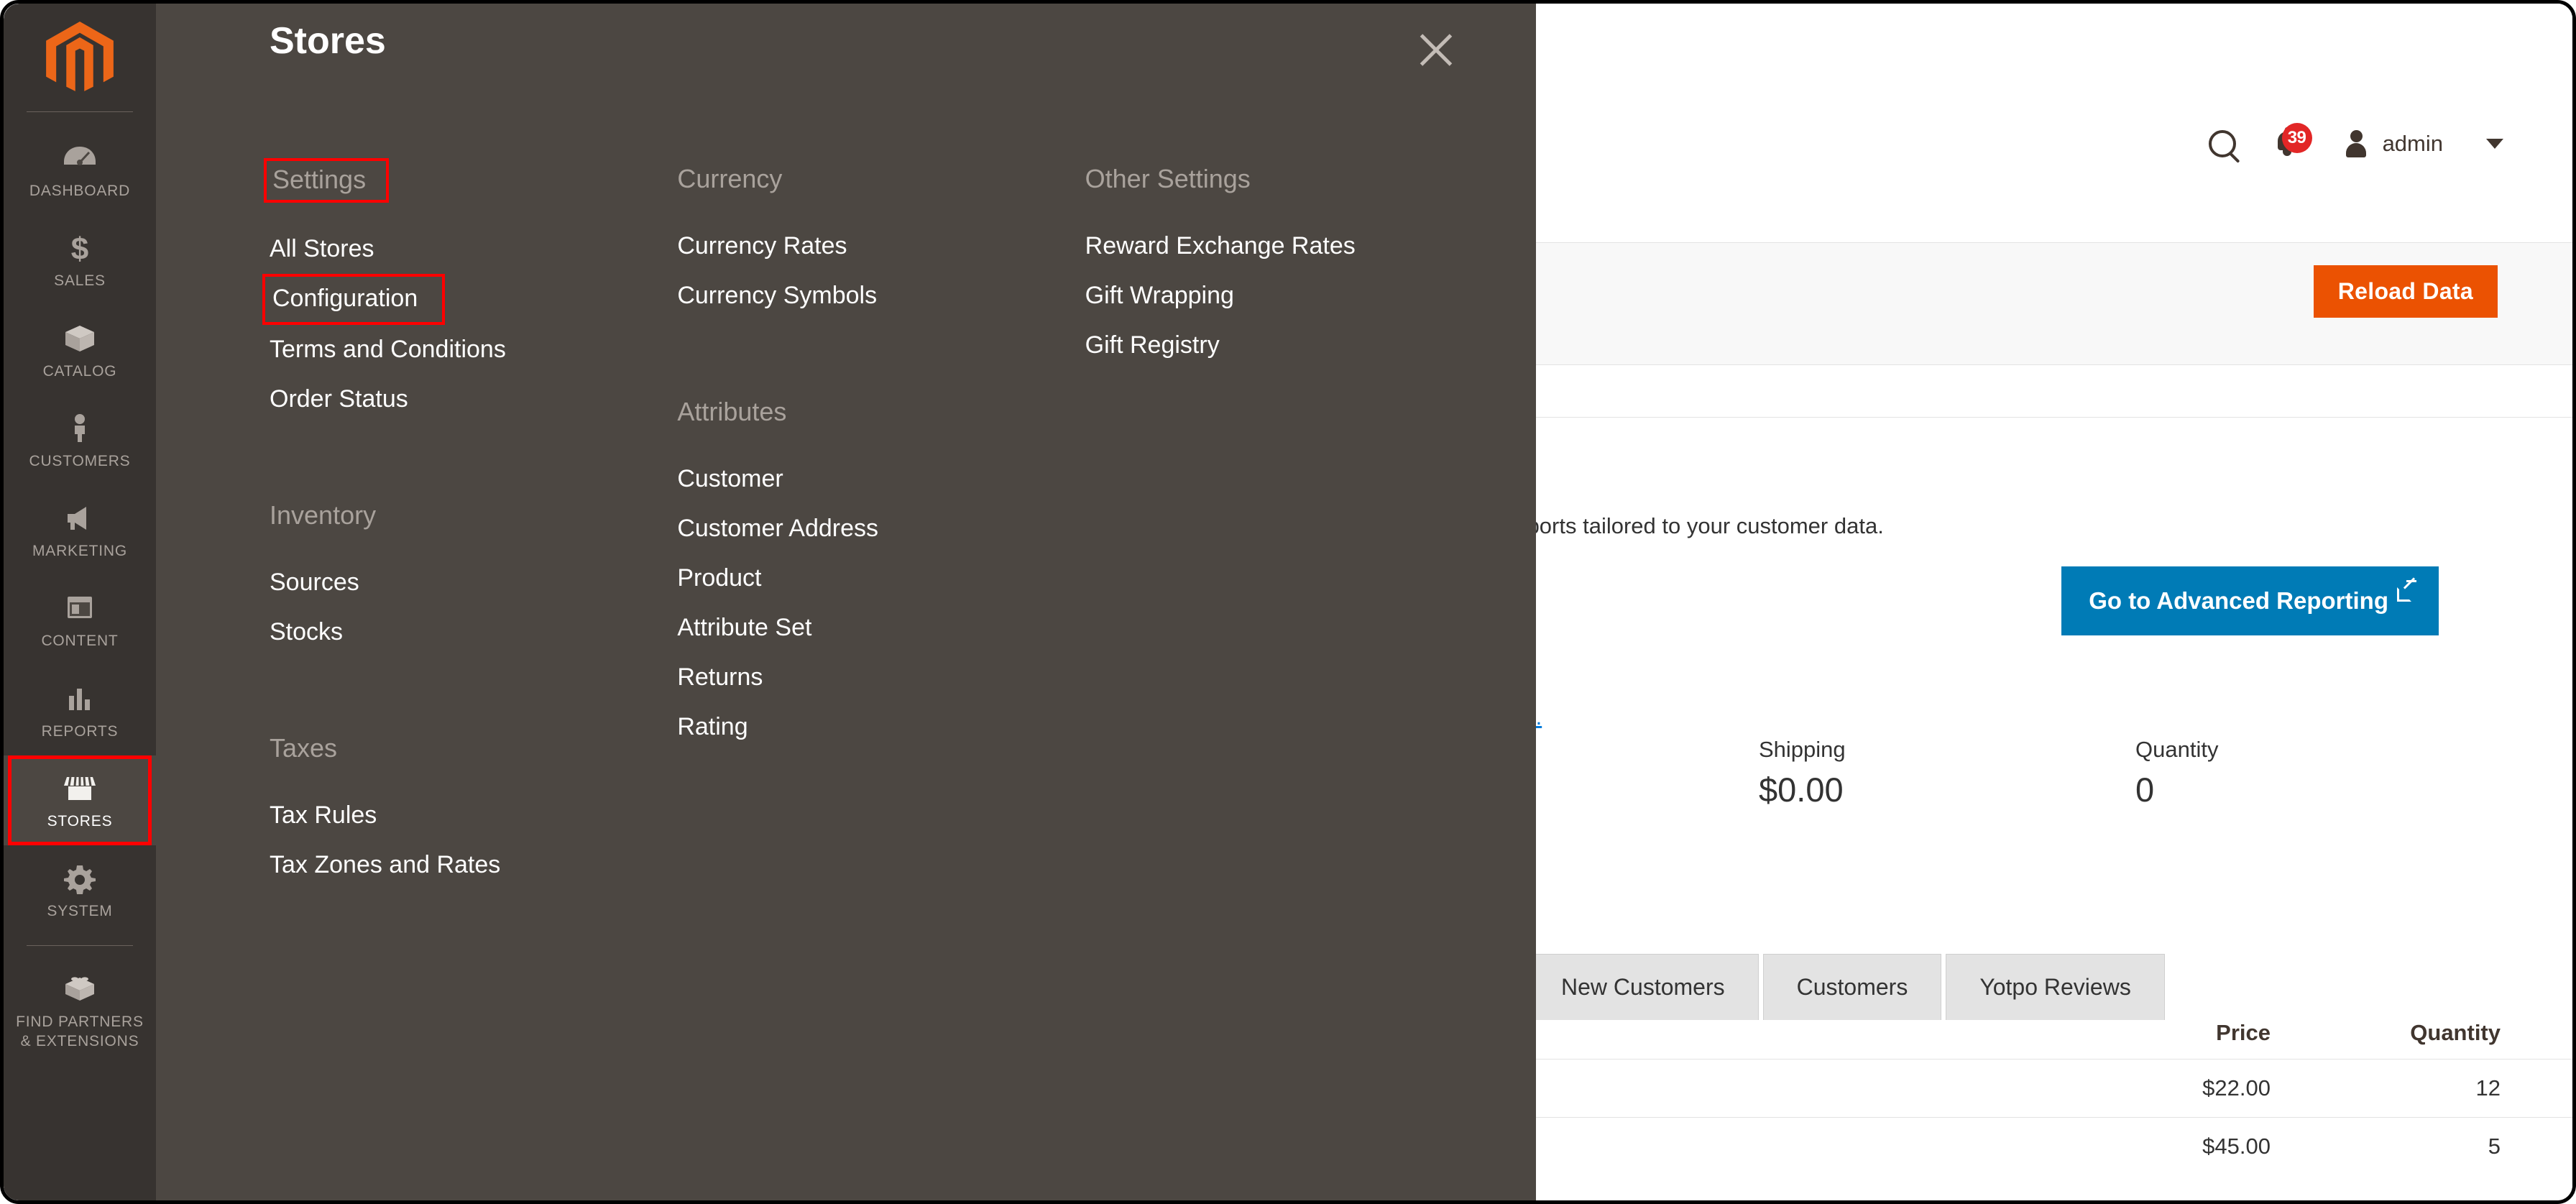 This screenshot has height=1204, width=2576. I want to click on dashboard-data-table: Price Quantity $22.00 12 $45.00 5, so click(2049, 1098).